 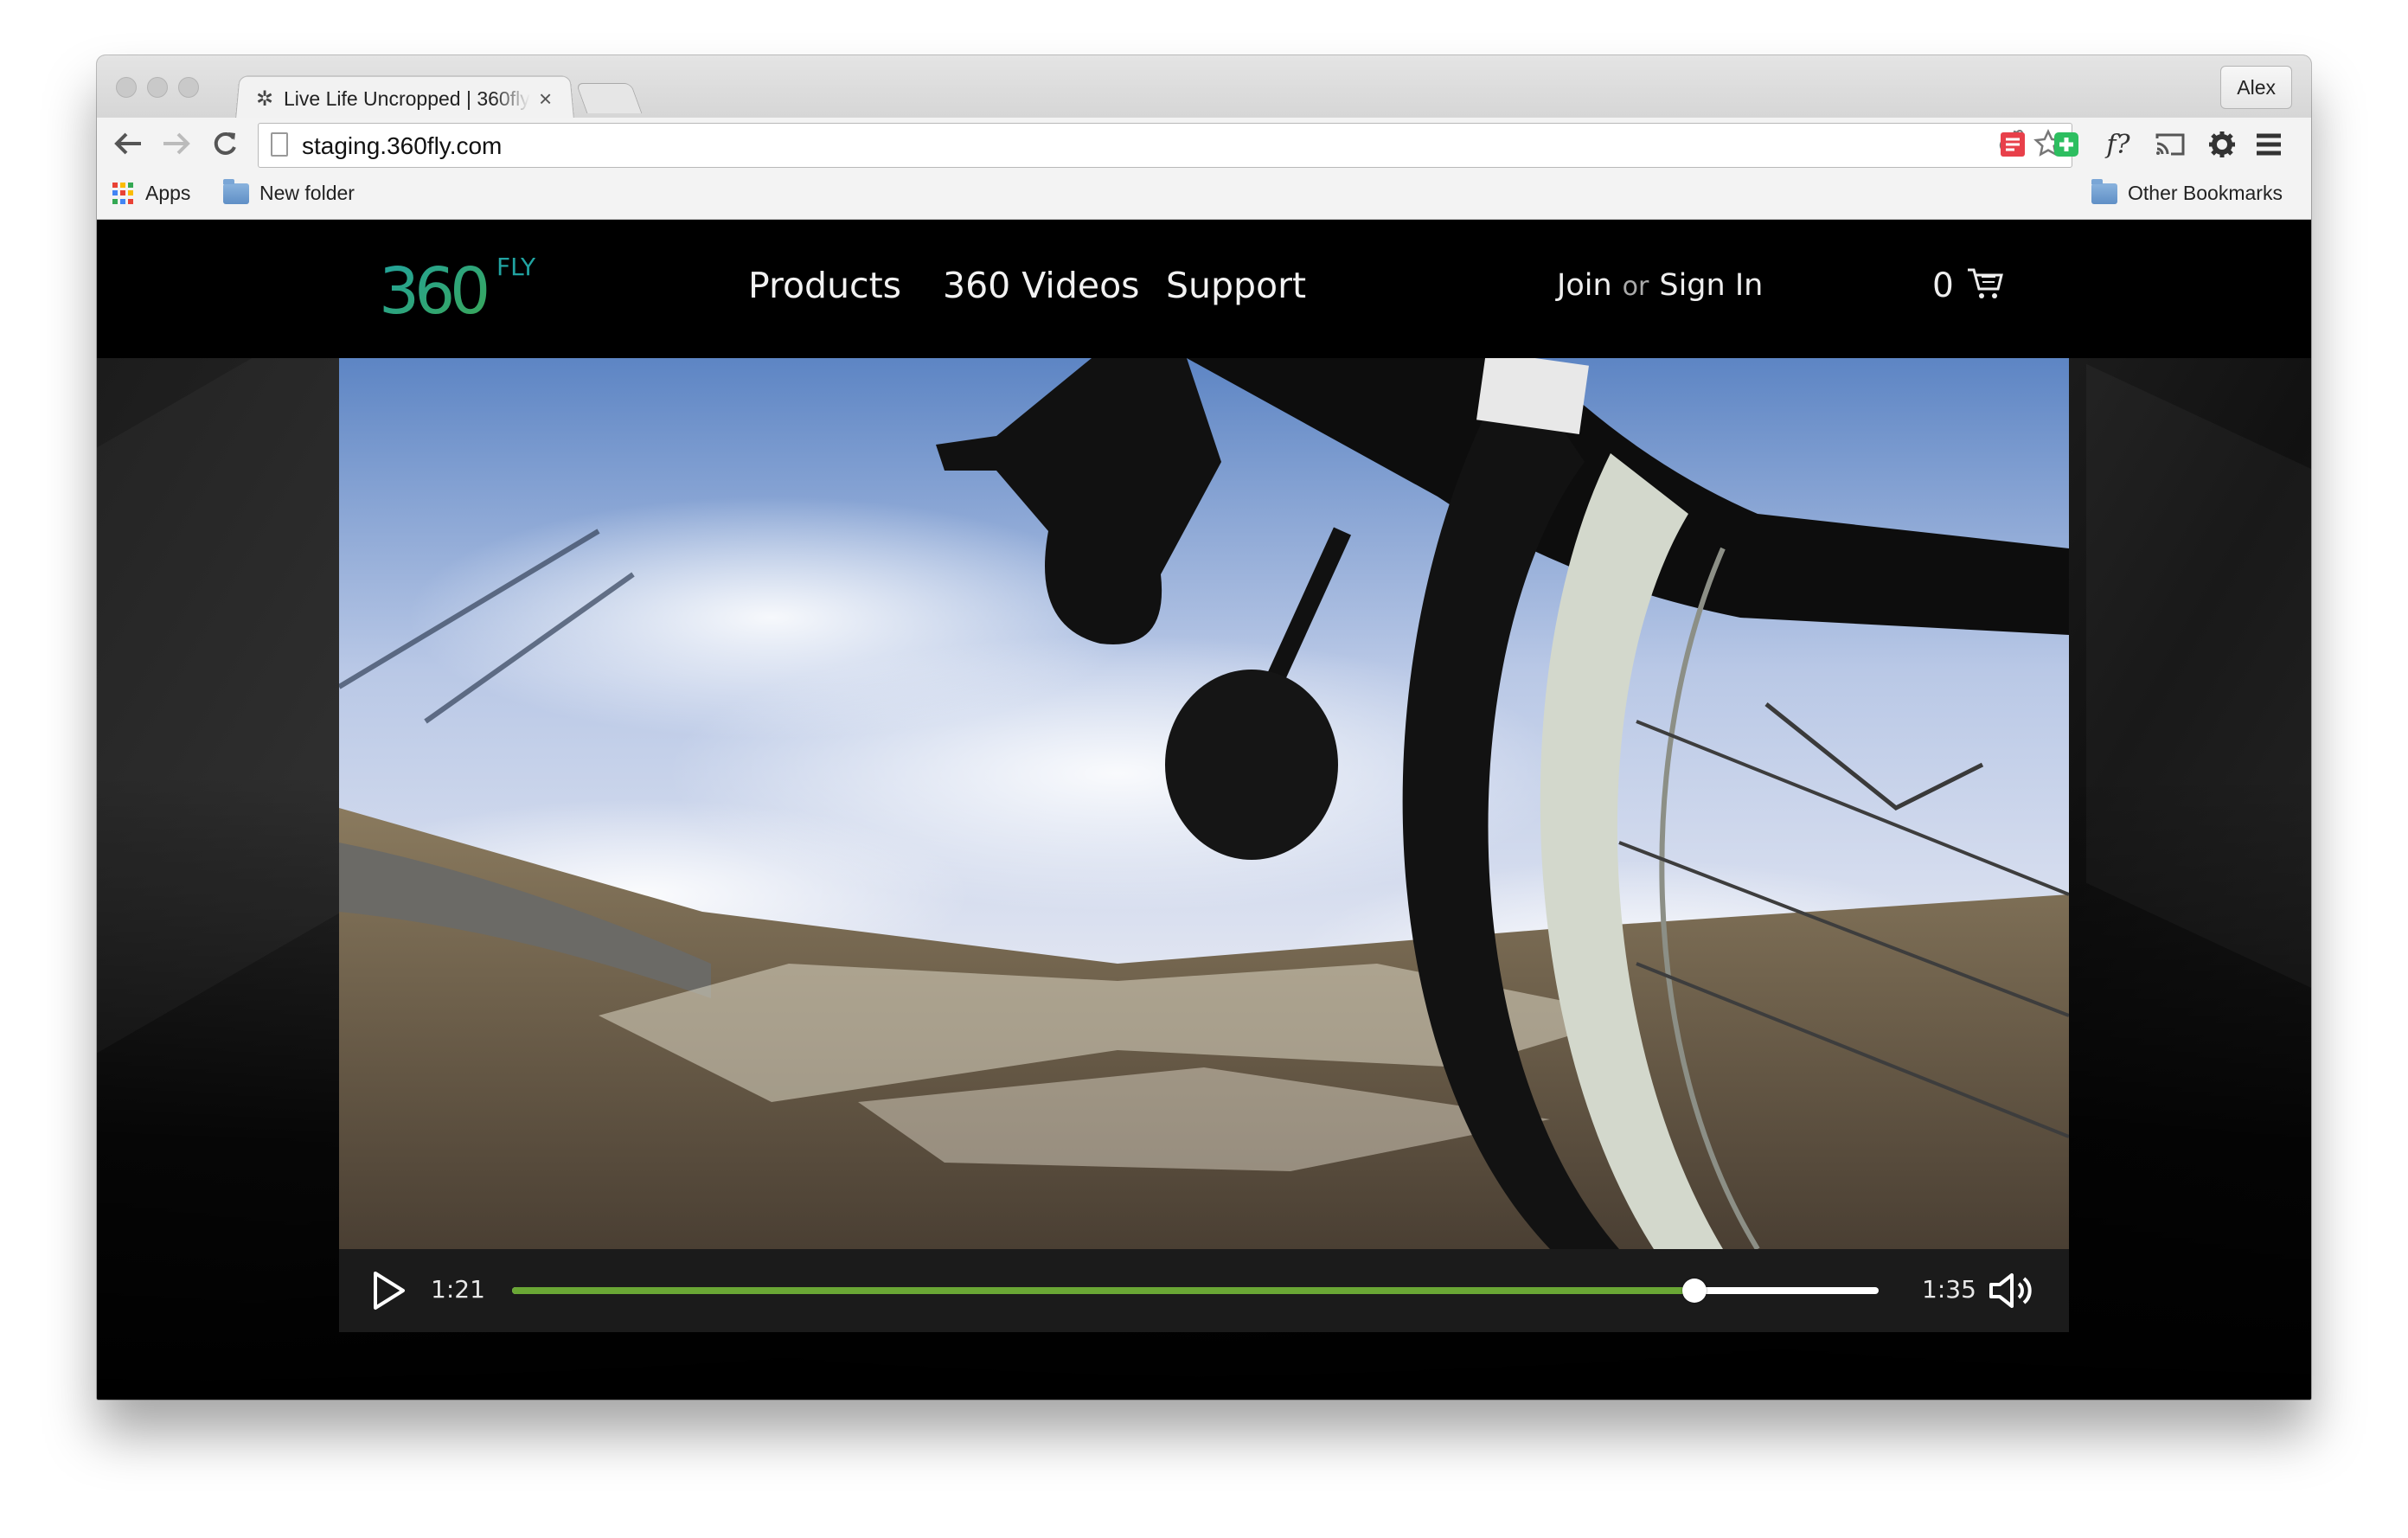 What do you see at coordinates (433, 290) in the screenshot?
I see `logo-number: 360` at bounding box center [433, 290].